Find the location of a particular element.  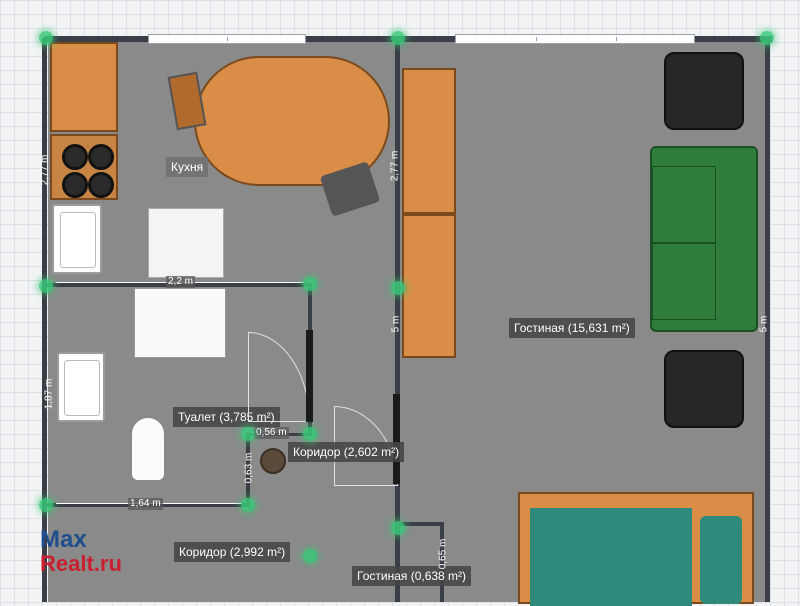

armchair-top is located at coordinates (704, 91).